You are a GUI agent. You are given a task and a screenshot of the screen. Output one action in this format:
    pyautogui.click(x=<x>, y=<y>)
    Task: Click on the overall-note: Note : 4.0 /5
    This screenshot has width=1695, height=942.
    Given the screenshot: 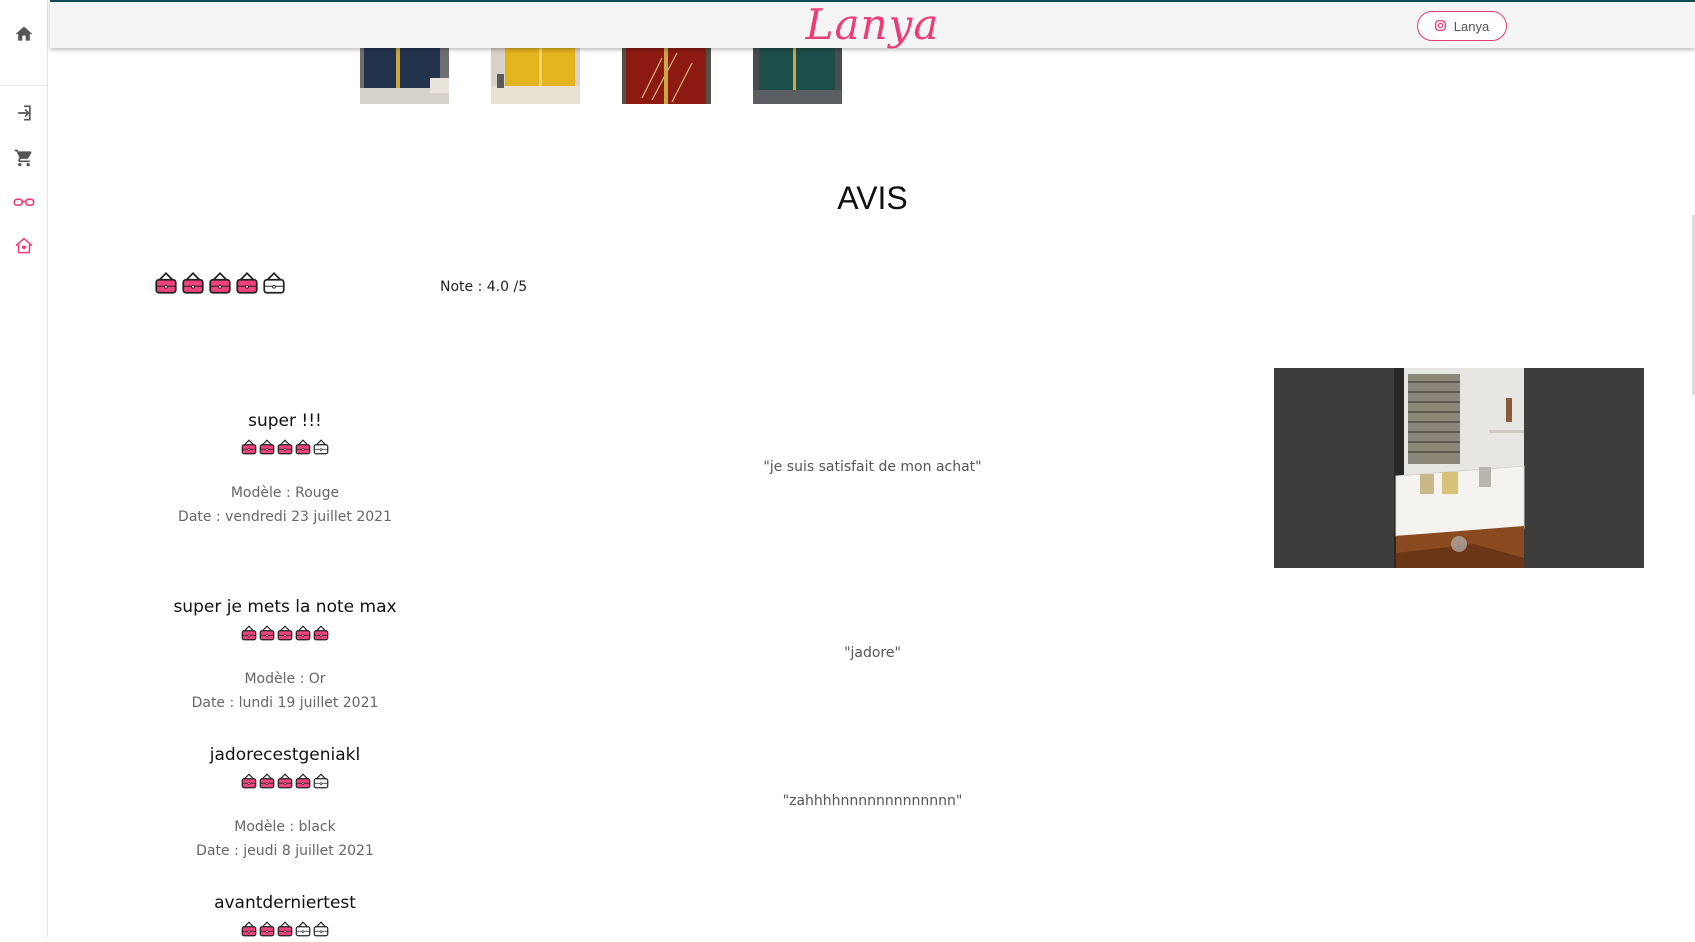 What is the action you would take?
    pyautogui.click(x=484, y=287)
    